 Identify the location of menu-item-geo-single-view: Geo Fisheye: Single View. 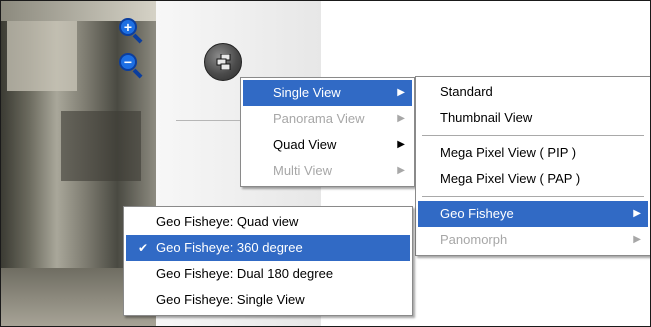
(268, 300).